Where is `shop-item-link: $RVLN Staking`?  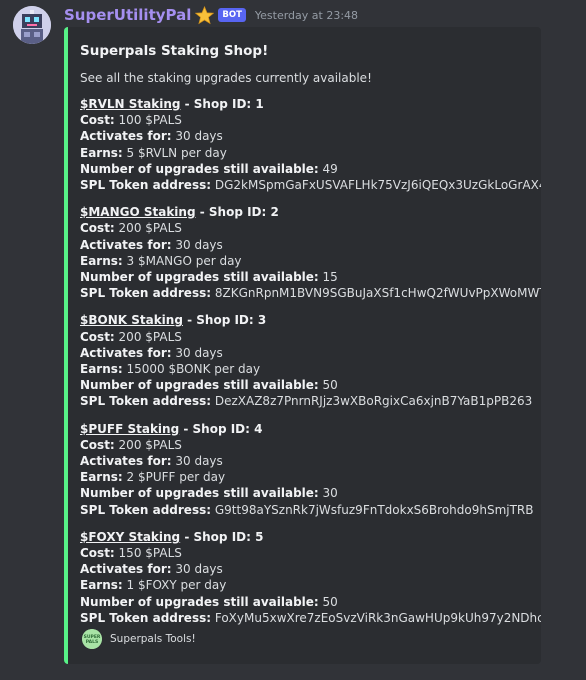
shop-item-link: $RVLN Staking is located at coordinates (130, 104).